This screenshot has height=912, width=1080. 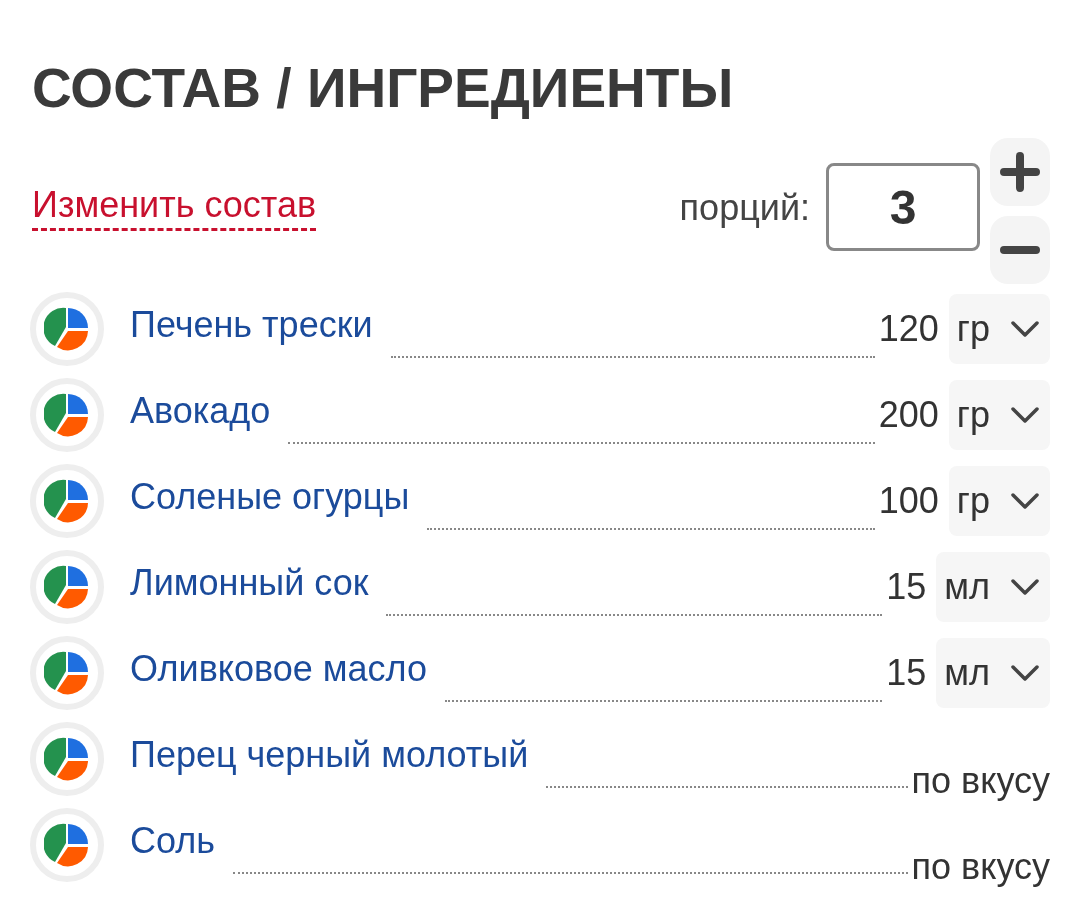 What do you see at coordinates (329, 755) in the screenshot?
I see `ingredient-name: Перец черный молотый` at bounding box center [329, 755].